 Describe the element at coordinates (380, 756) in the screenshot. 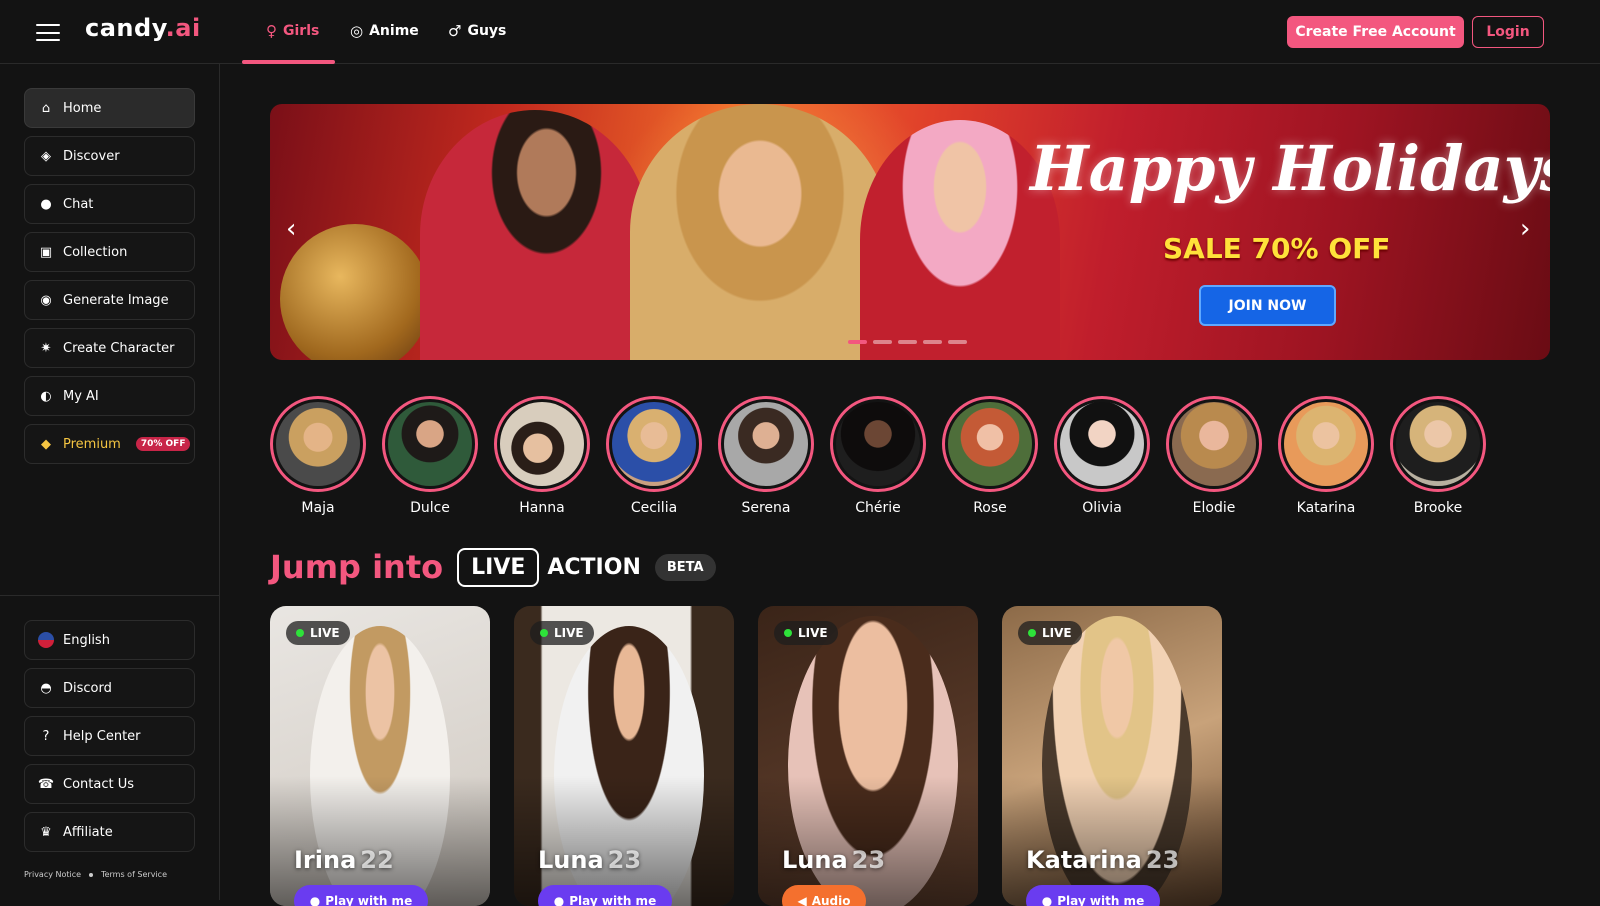

I see `character-card: LIVE Irina 22 ● Play with me` at that location.